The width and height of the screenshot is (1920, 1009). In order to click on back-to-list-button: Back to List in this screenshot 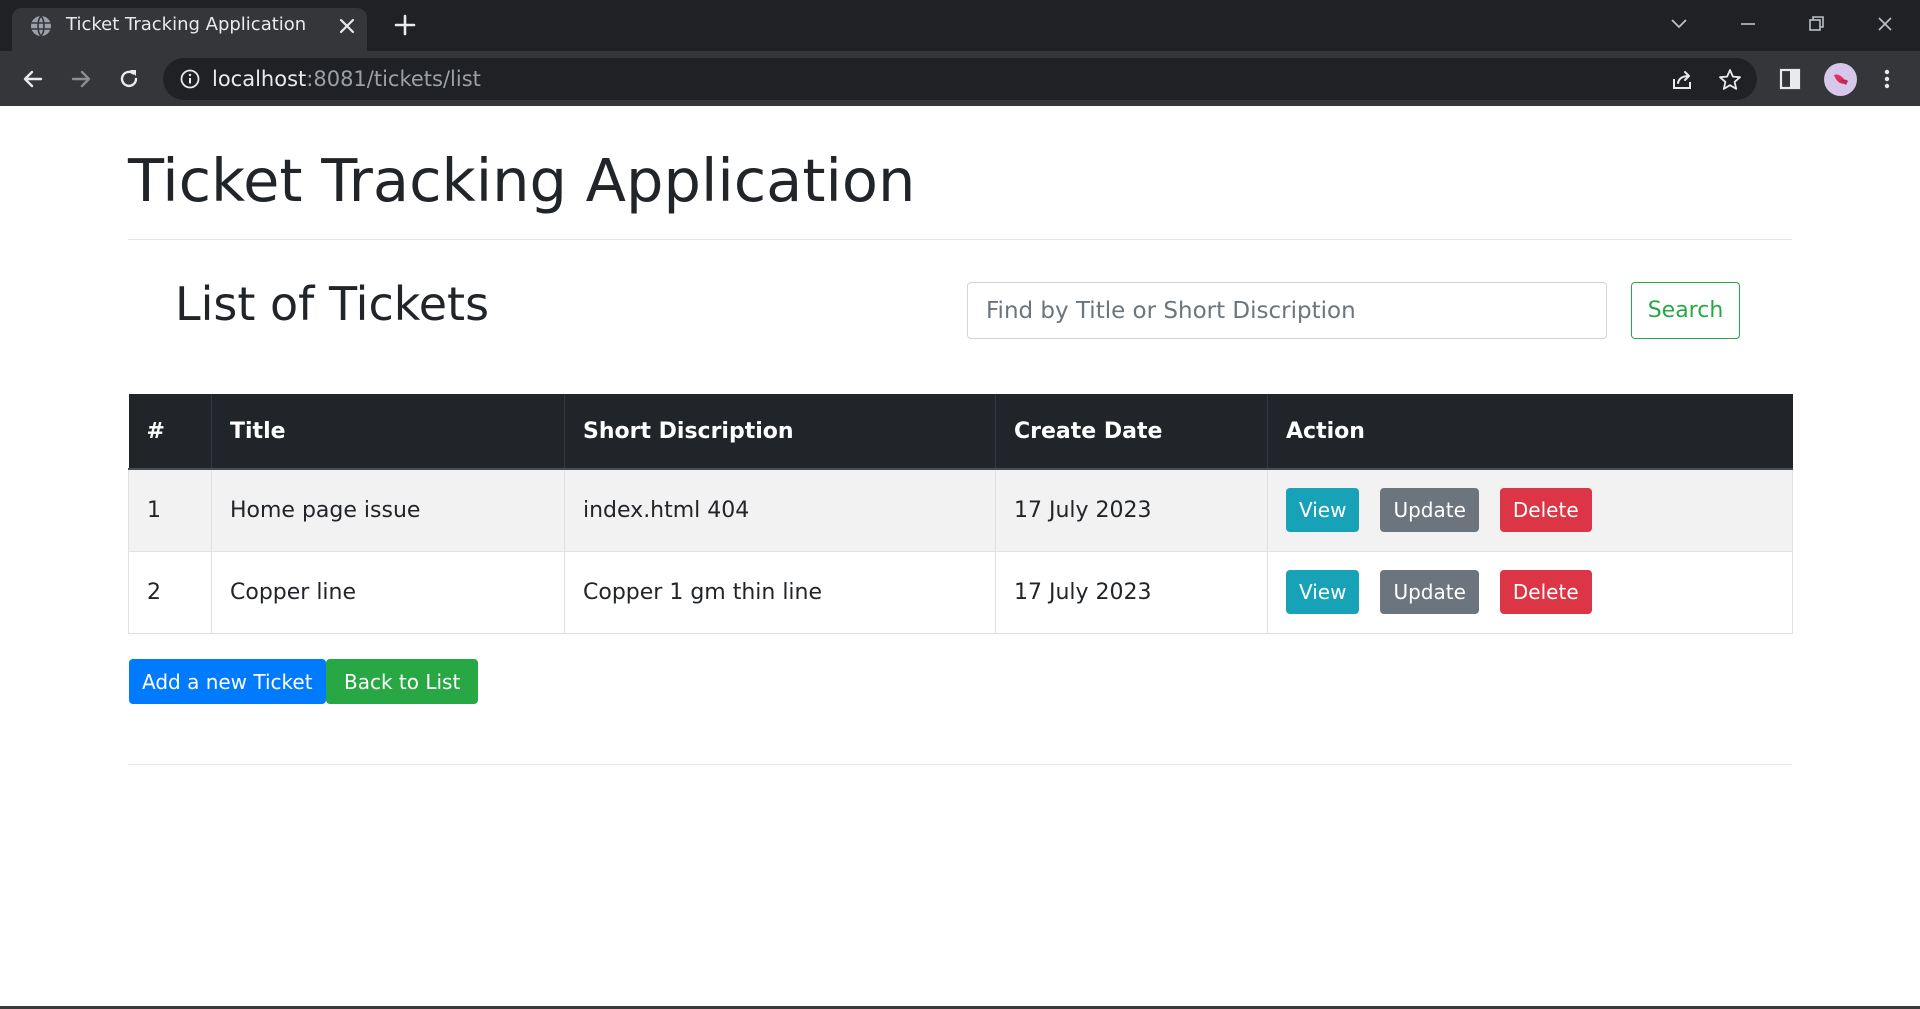, I will do `click(402, 681)`.